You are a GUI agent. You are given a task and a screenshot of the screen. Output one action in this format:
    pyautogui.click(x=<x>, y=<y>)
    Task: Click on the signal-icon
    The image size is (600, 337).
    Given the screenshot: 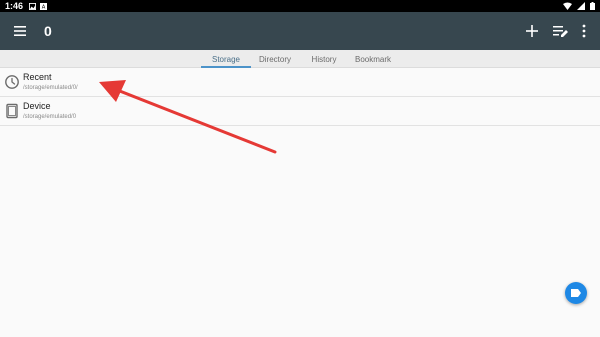 What is the action you would take?
    pyautogui.click(x=581, y=6)
    